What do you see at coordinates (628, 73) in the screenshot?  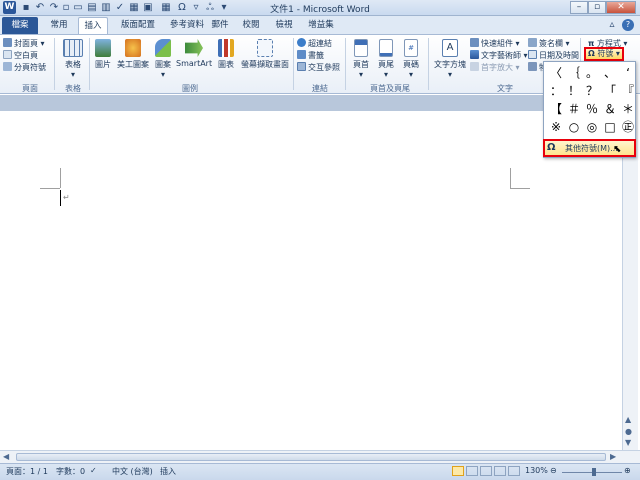 I see `symbol-cell: ‘` at bounding box center [628, 73].